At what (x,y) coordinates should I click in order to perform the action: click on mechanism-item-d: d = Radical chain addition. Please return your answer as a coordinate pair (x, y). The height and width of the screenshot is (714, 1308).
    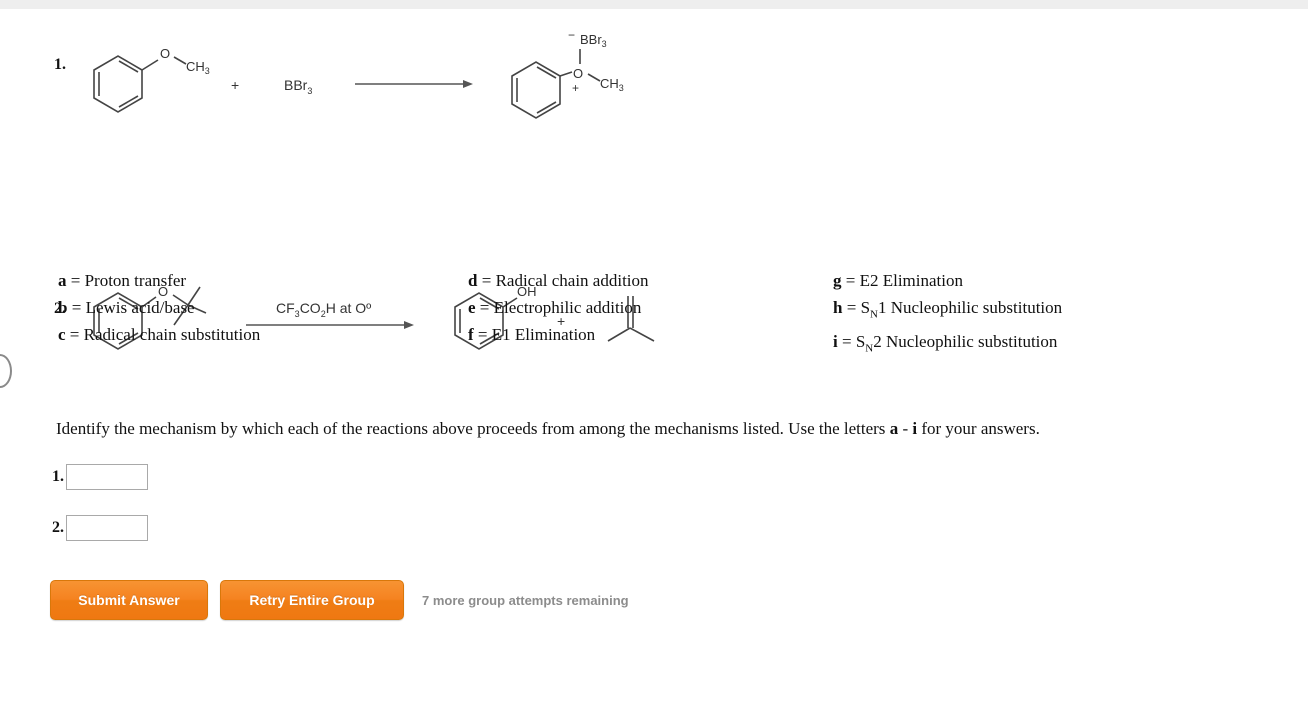
    Looking at the image, I should click on (558, 280).